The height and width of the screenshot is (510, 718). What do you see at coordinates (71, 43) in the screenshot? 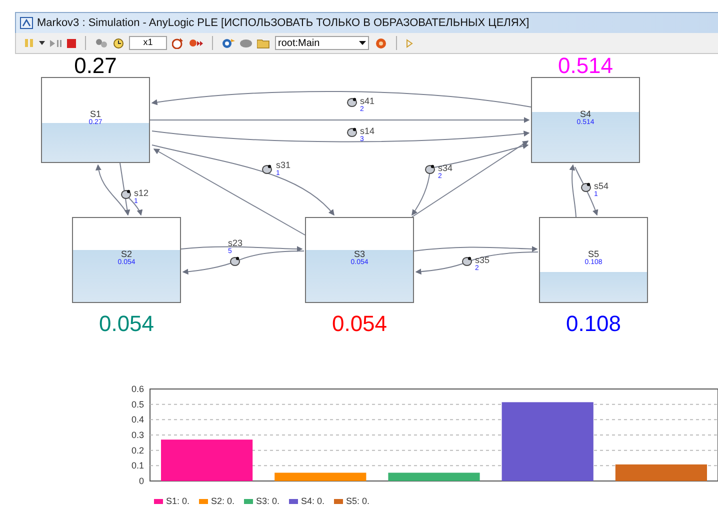
I see `stop-icon` at bounding box center [71, 43].